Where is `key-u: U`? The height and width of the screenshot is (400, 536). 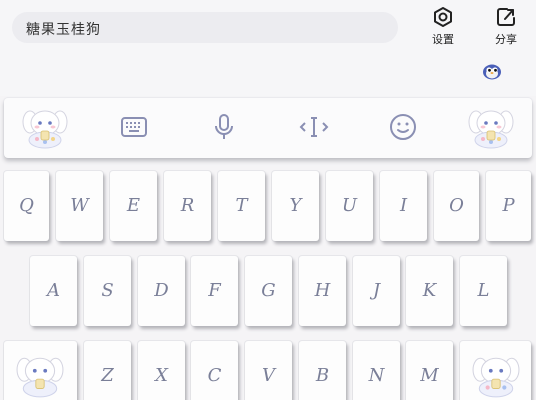
key-u: U is located at coordinates (349, 206).